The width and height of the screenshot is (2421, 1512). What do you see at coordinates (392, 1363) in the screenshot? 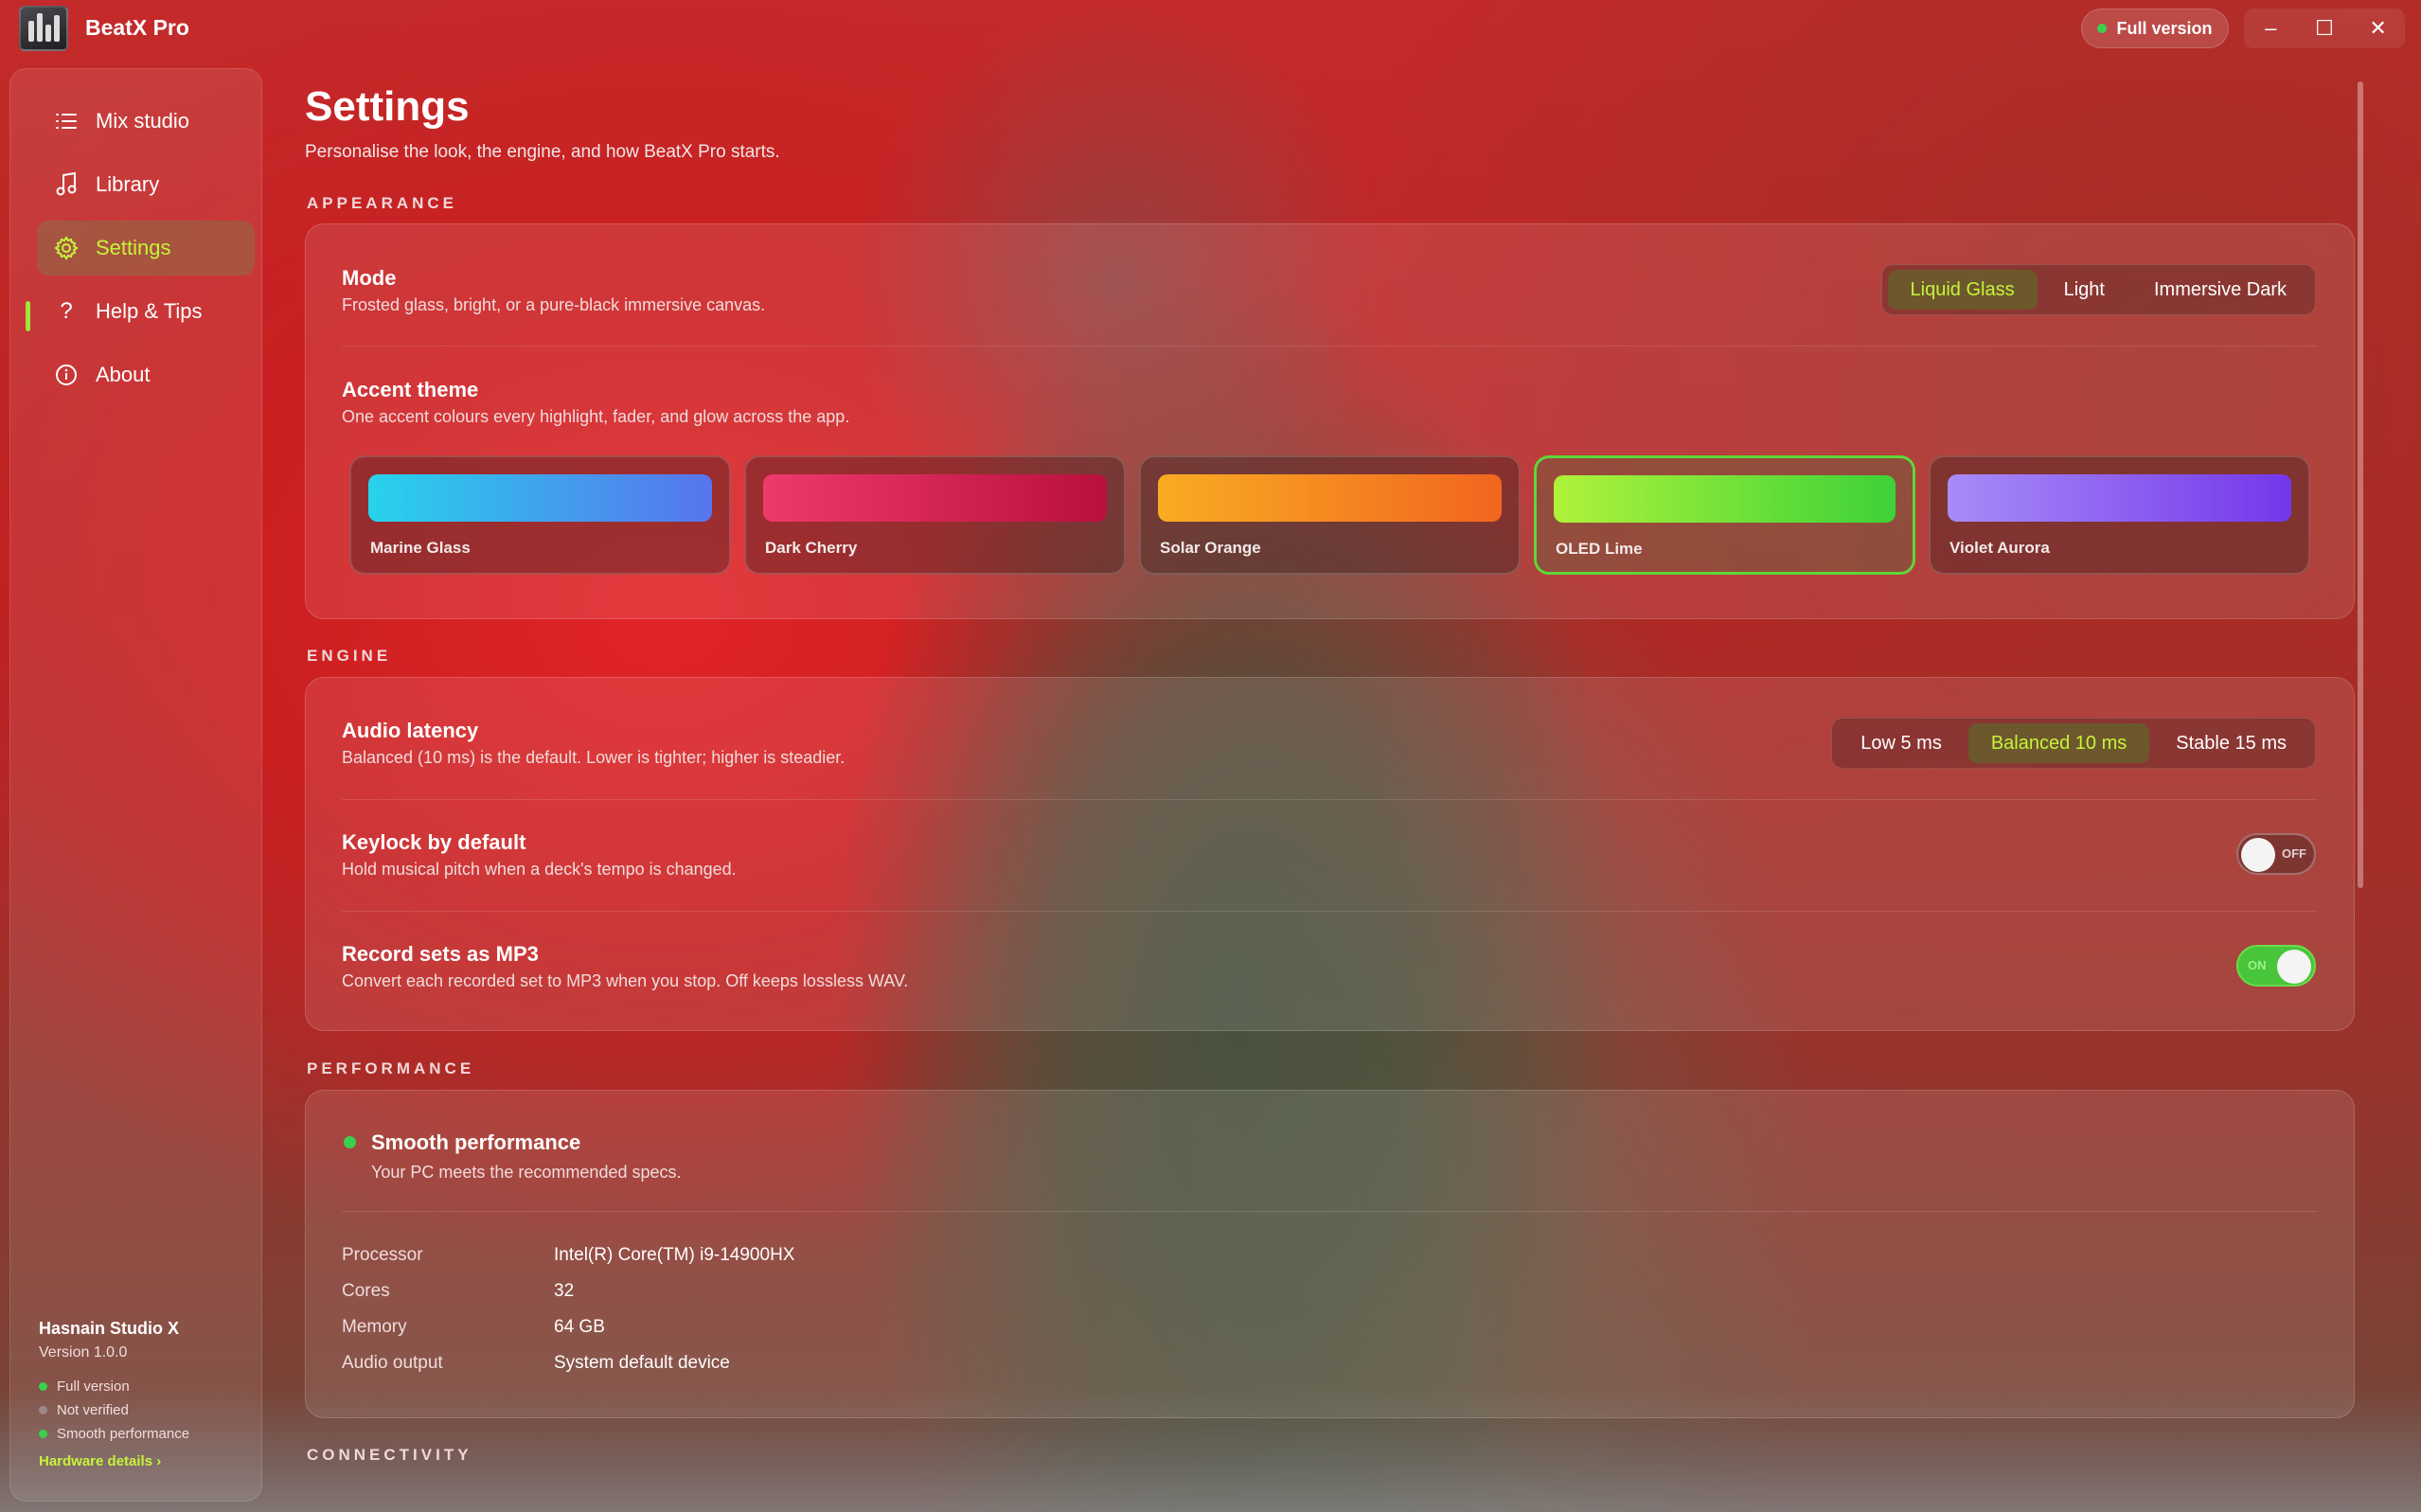
I see `spec-key: Audio output` at bounding box center [392, 1363].